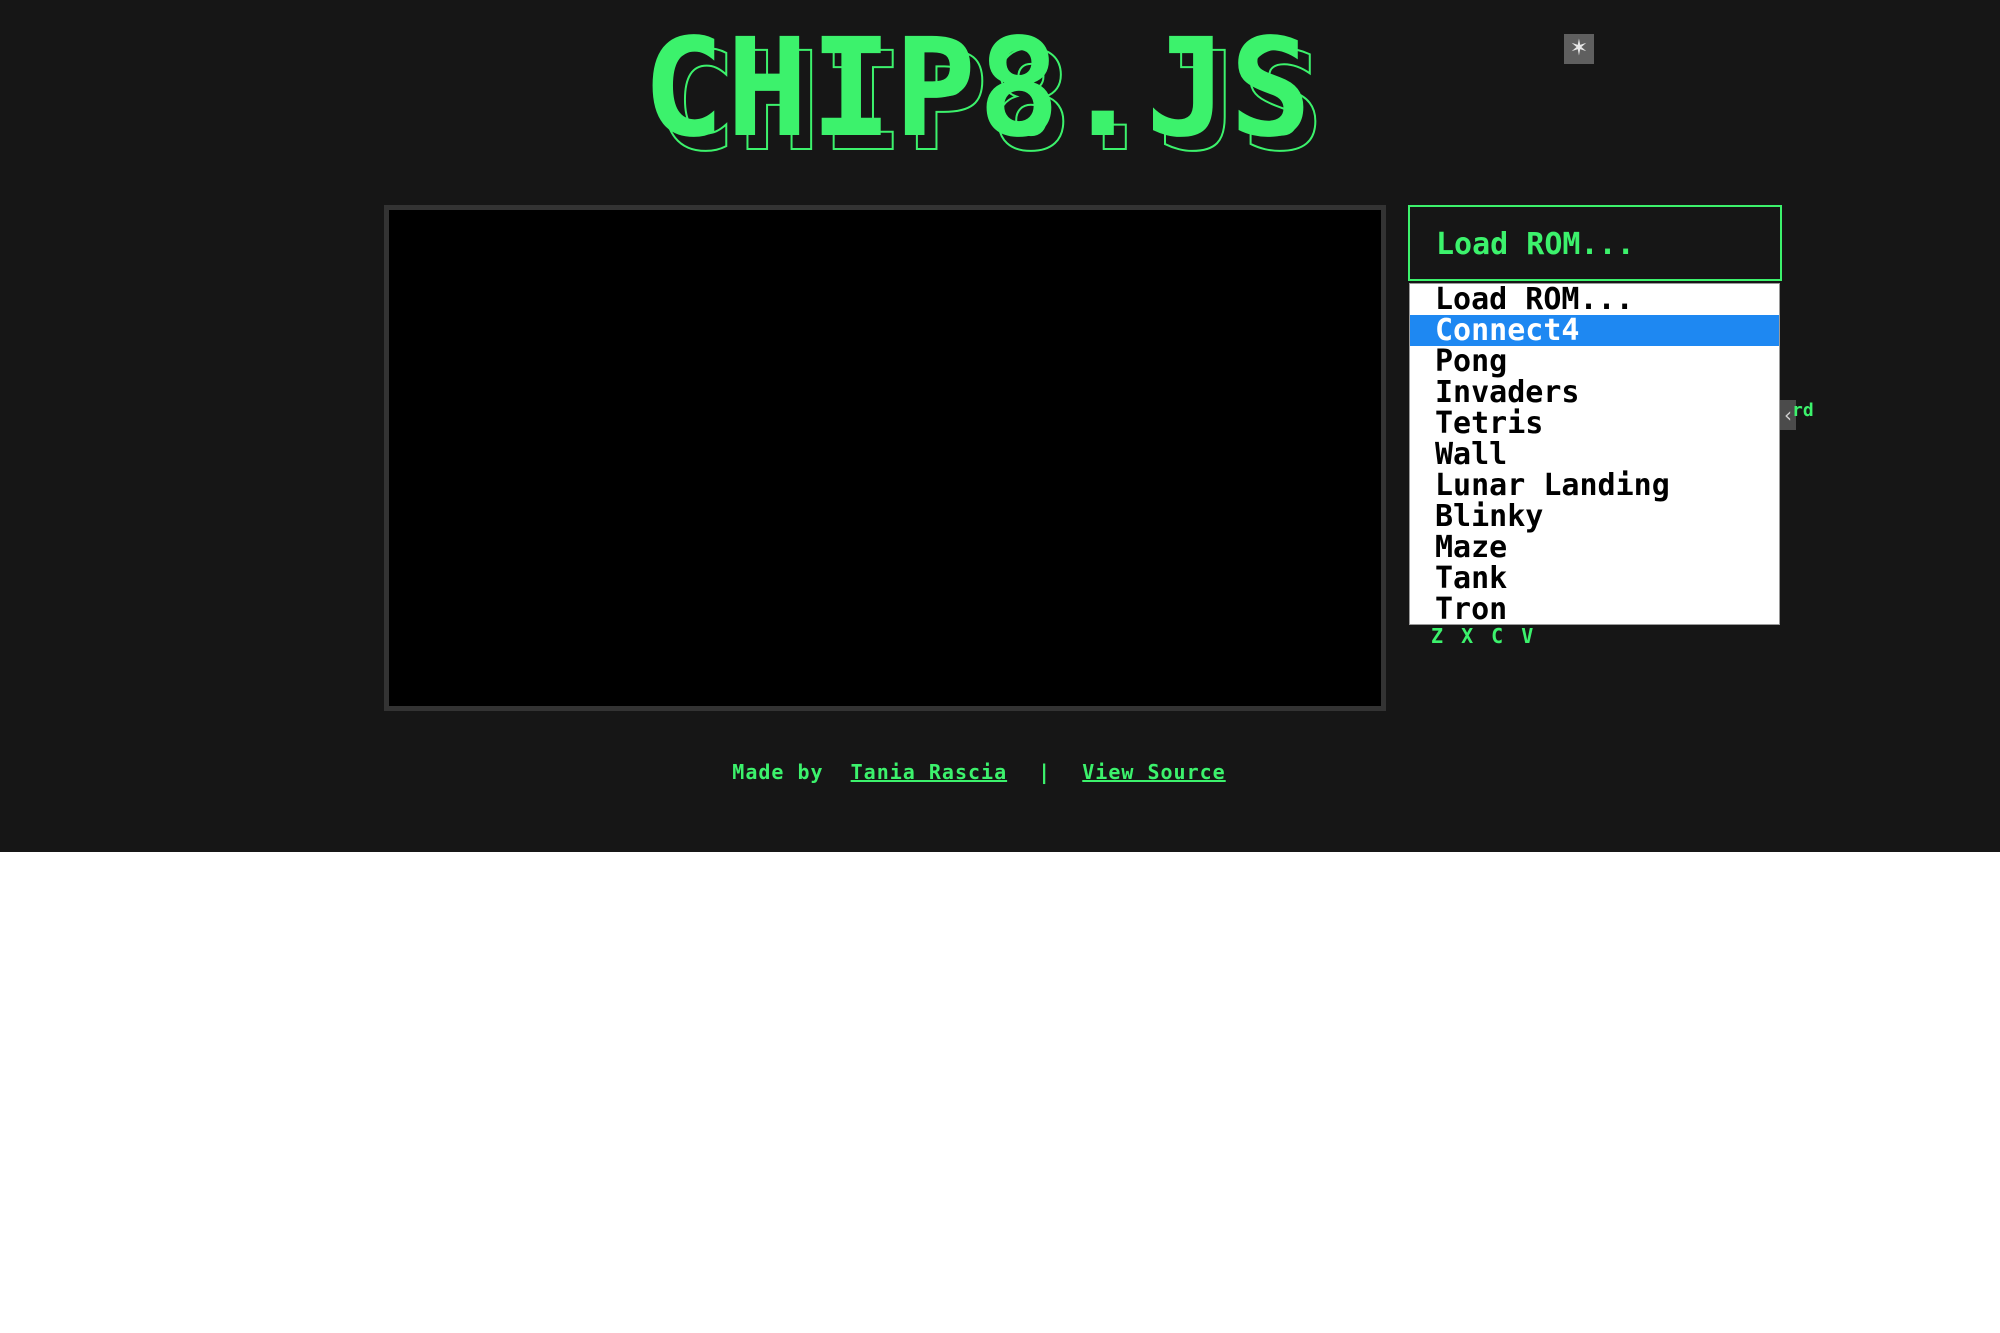 This screenshot has height=1333, width=2000. What do you see at coordinates (1594, 485) in the screenshot?
I see `rom-option: Lunar Landing` at bounding box center [1594, 485].